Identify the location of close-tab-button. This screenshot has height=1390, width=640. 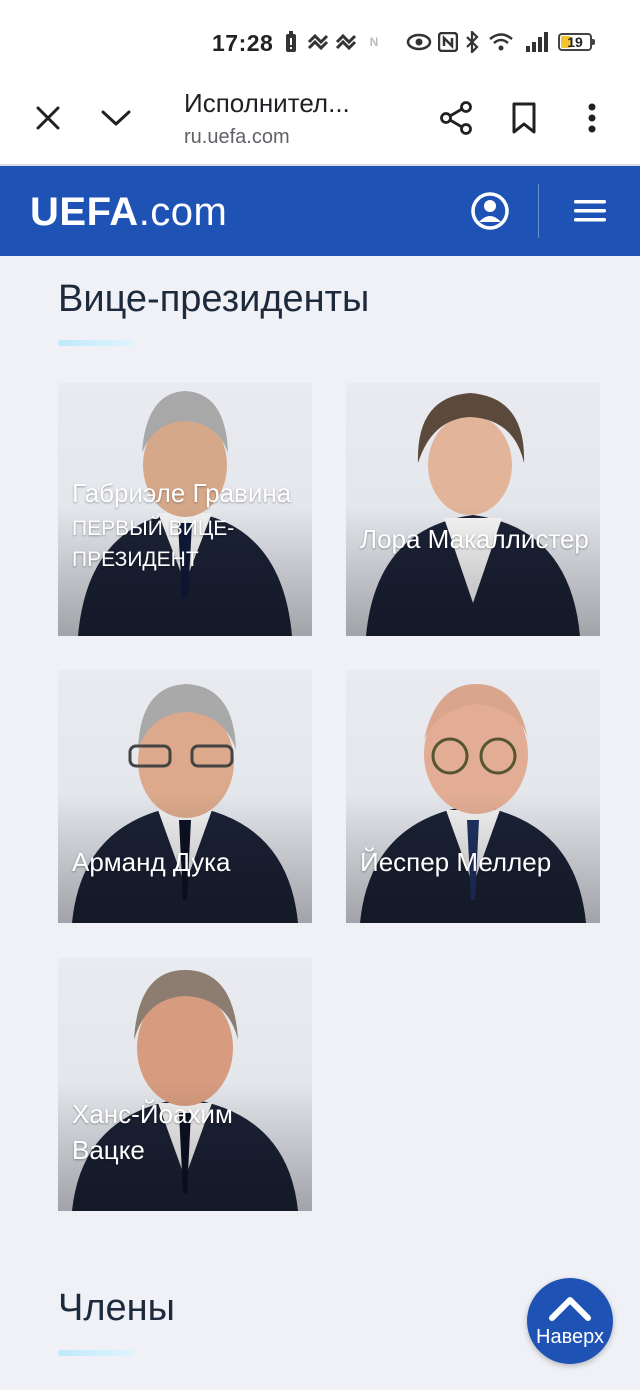
(48, 118).